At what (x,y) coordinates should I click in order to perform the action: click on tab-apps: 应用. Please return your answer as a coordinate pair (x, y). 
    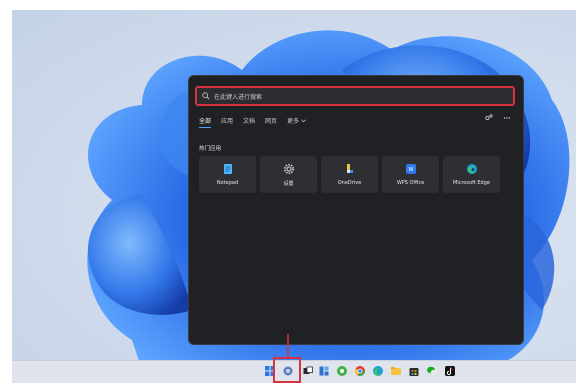
    Looking at the image, I should click on (227, 122).